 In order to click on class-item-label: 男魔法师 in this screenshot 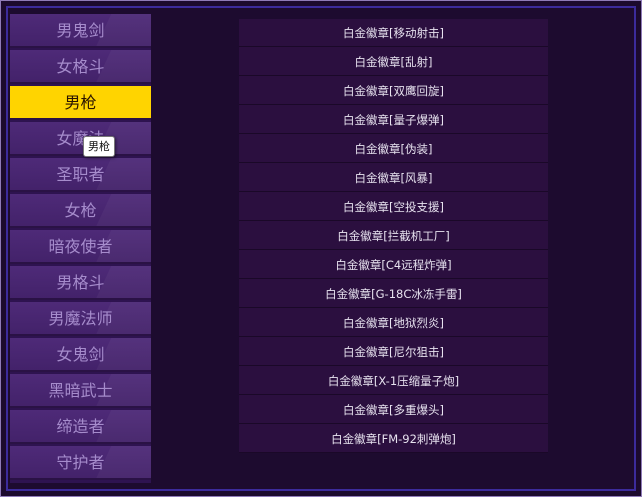, I will do `click(80, 318)`.